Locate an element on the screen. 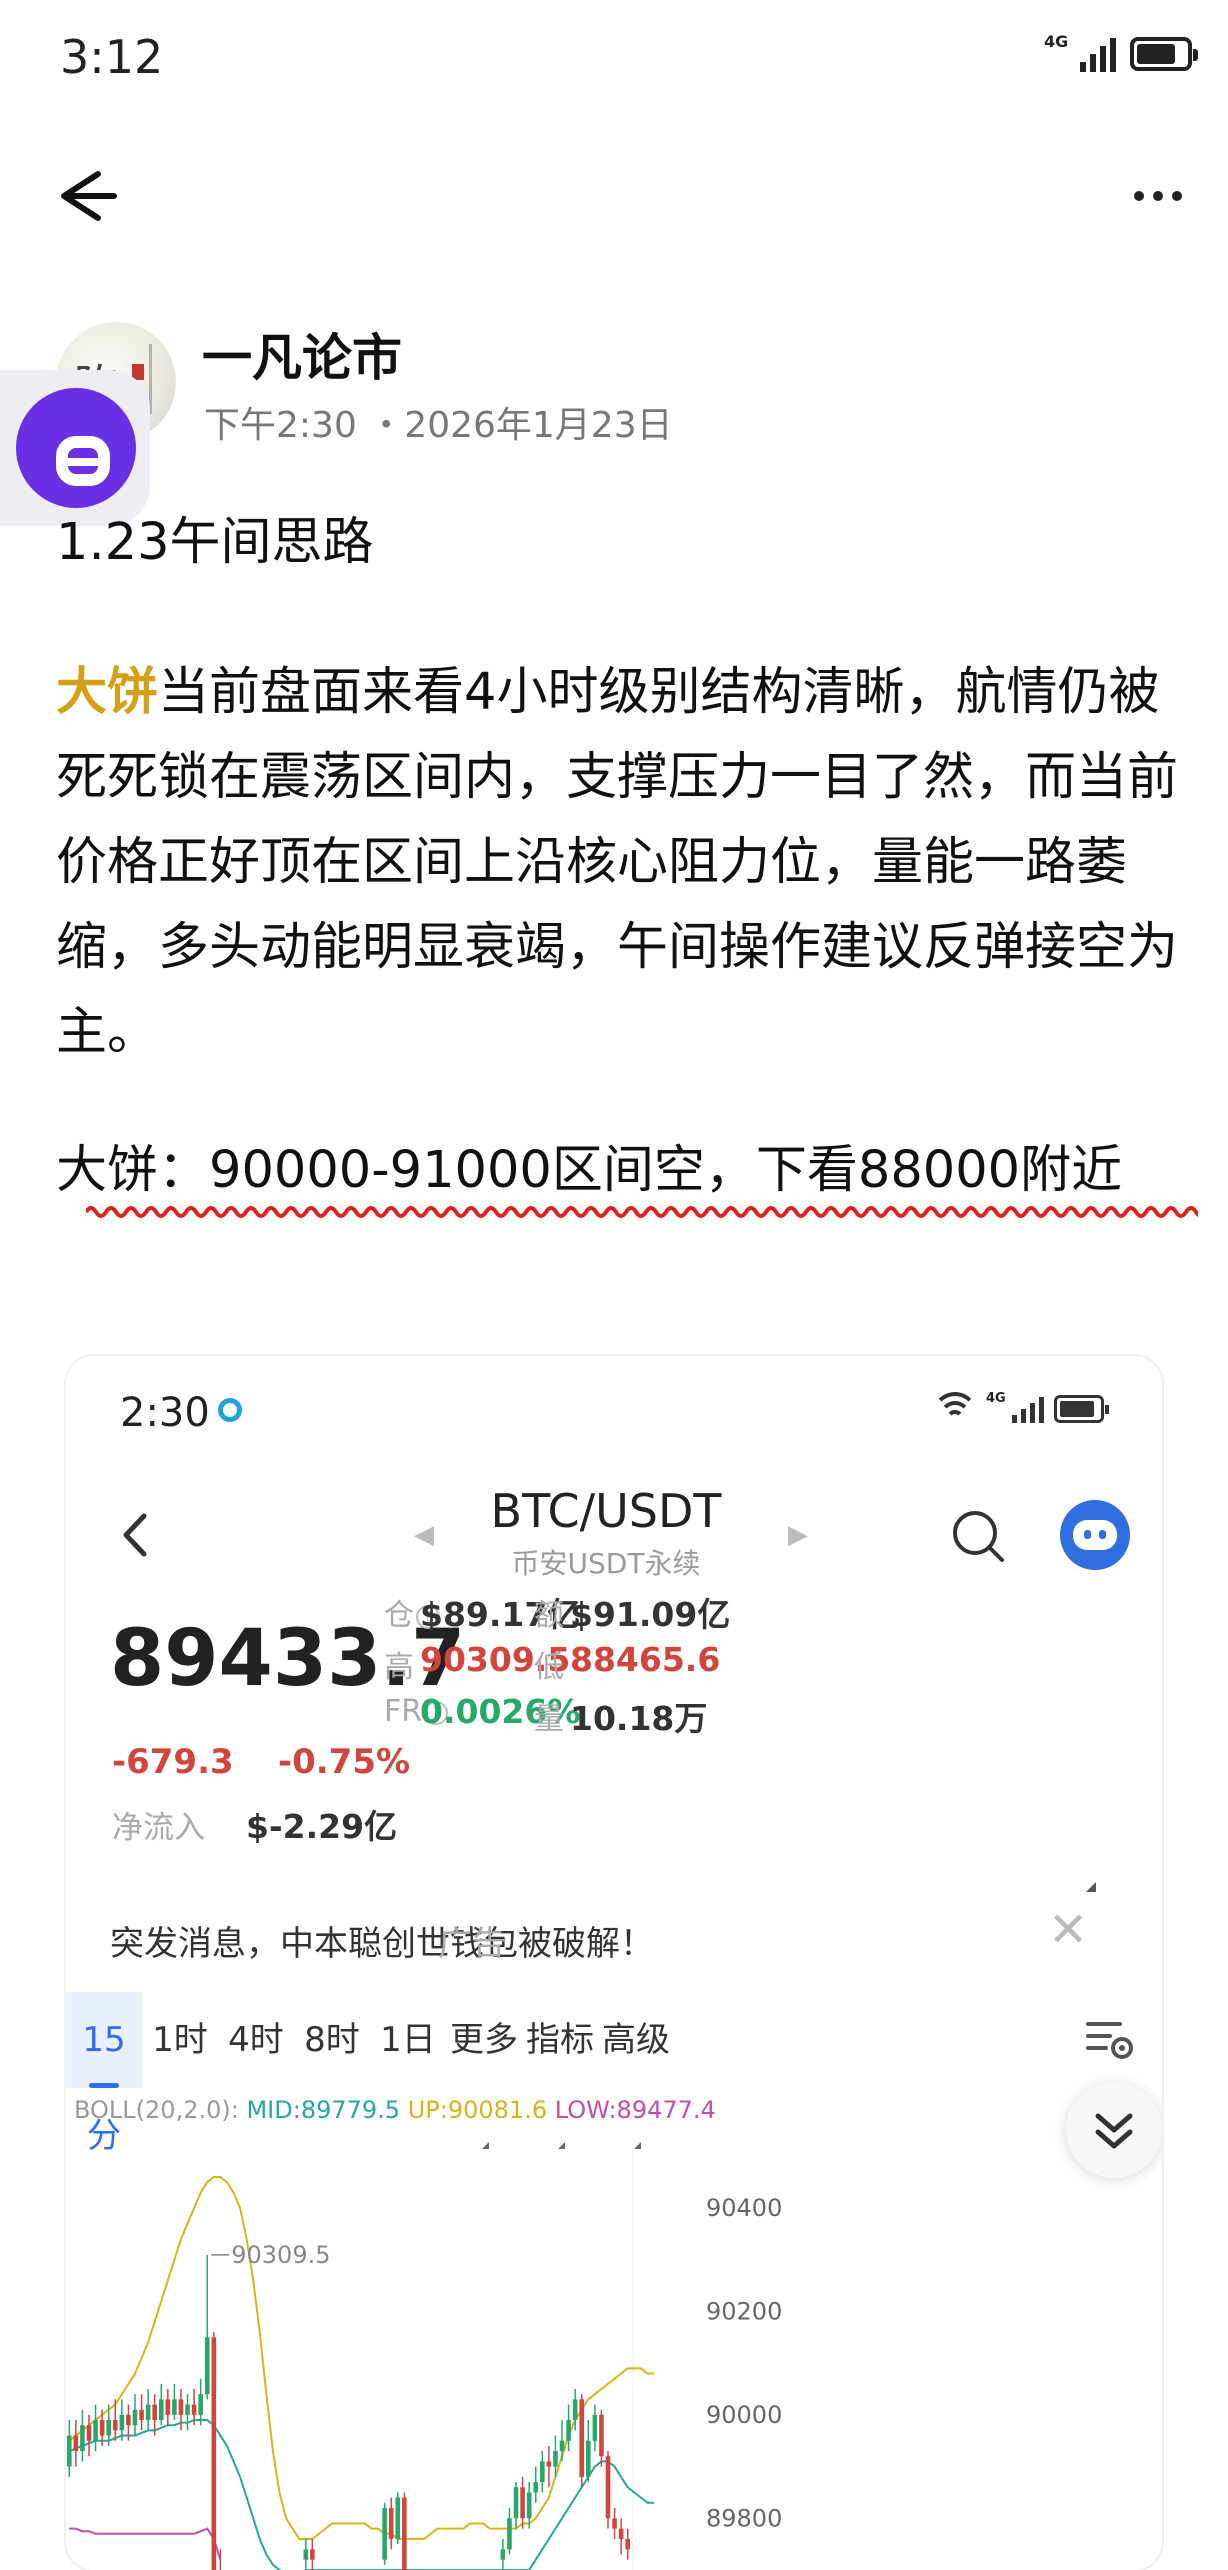  battery-icon is located at coordinates (1164, 54).